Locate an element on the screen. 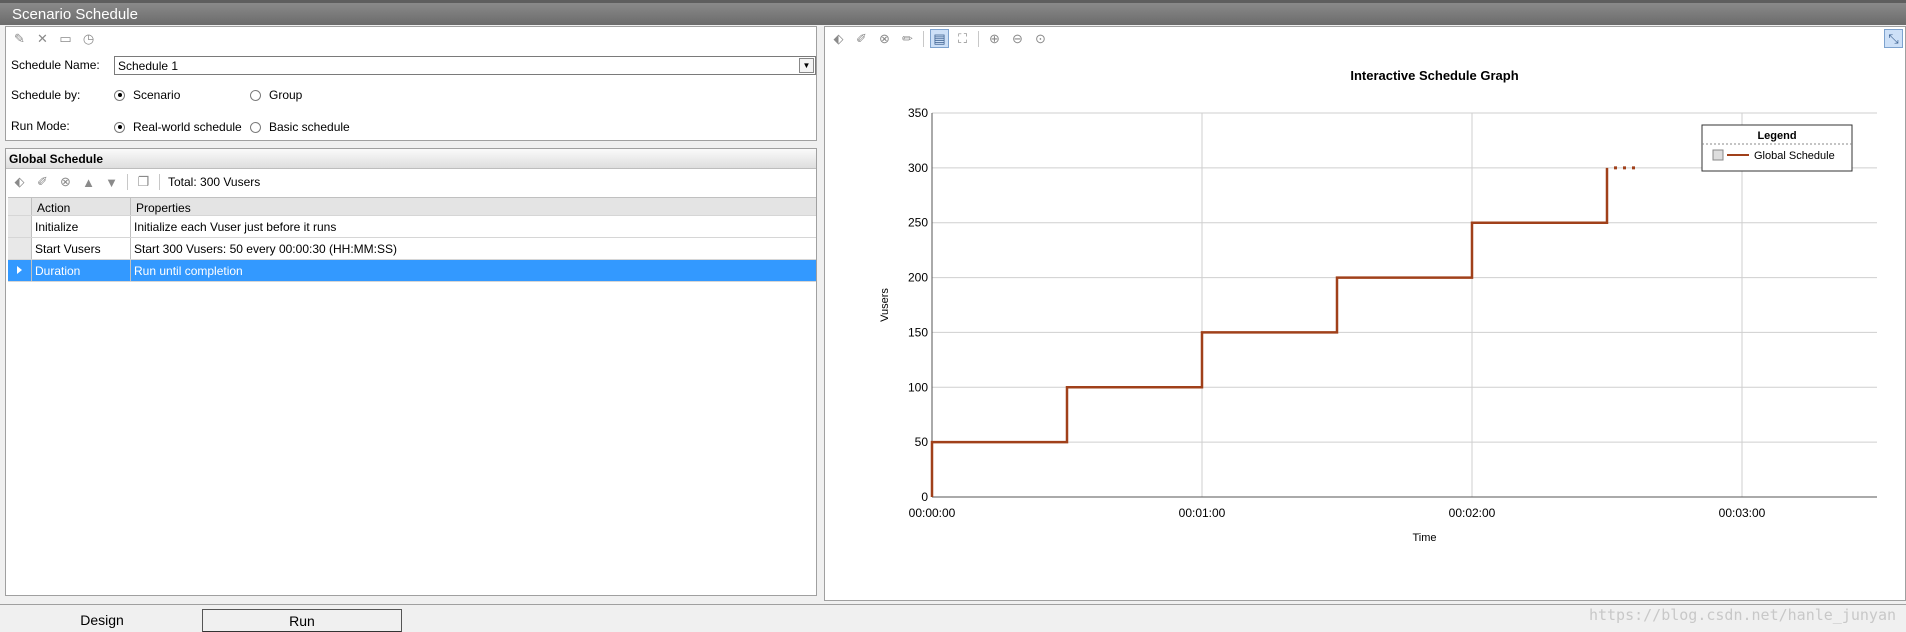 This screenshot has height=632, width=1906. y-tick-label: 0 is located at coordinates (924, 497).